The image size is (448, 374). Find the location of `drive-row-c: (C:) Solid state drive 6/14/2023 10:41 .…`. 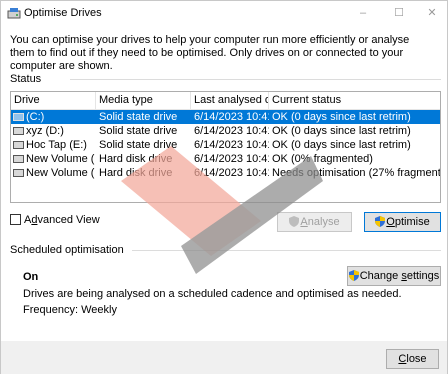

drive-row-c: (C:) Solid state drive 6/14/2023 10:41 .… is located at coordinates (225, 117).